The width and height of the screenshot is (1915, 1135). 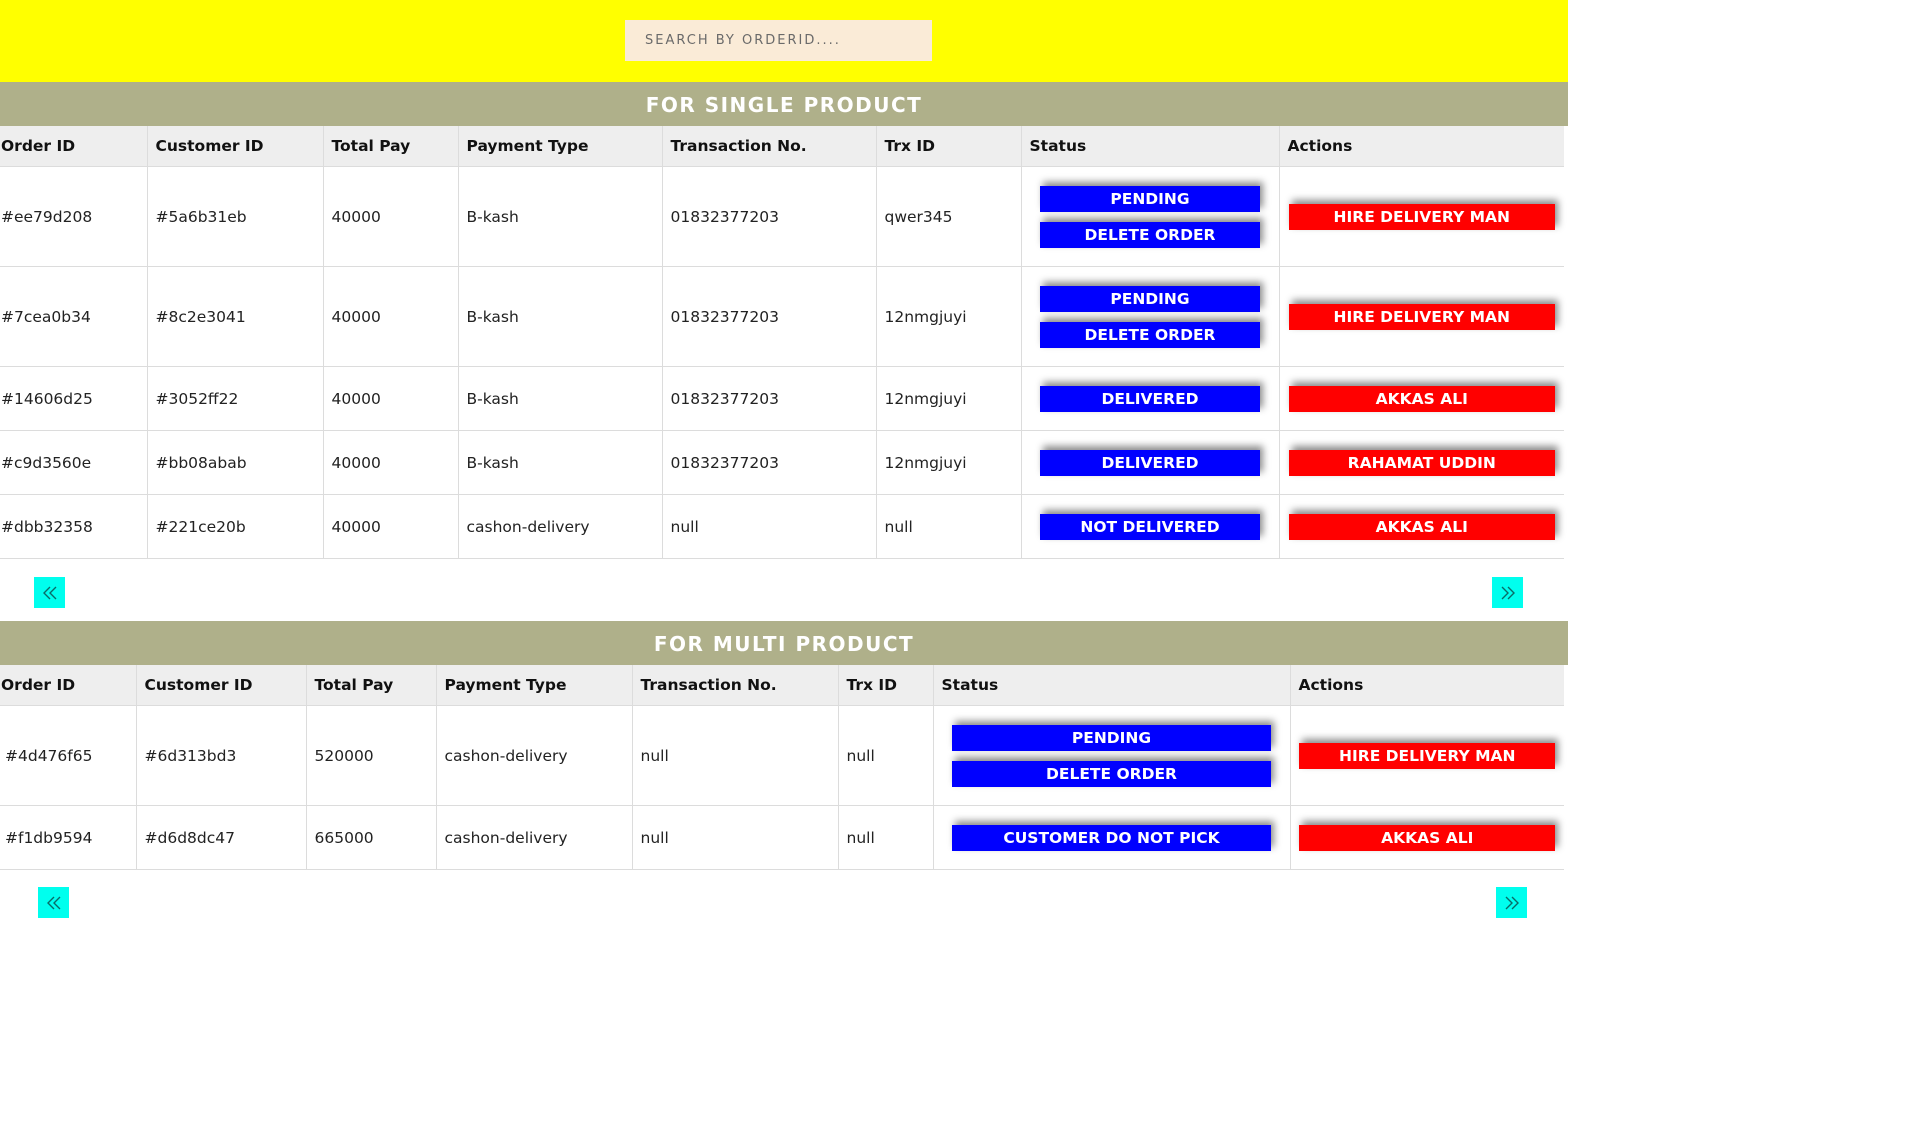 I want to click on delivery-man-button: RAHAMAT UDDIN, so click(x=1421, y=462).